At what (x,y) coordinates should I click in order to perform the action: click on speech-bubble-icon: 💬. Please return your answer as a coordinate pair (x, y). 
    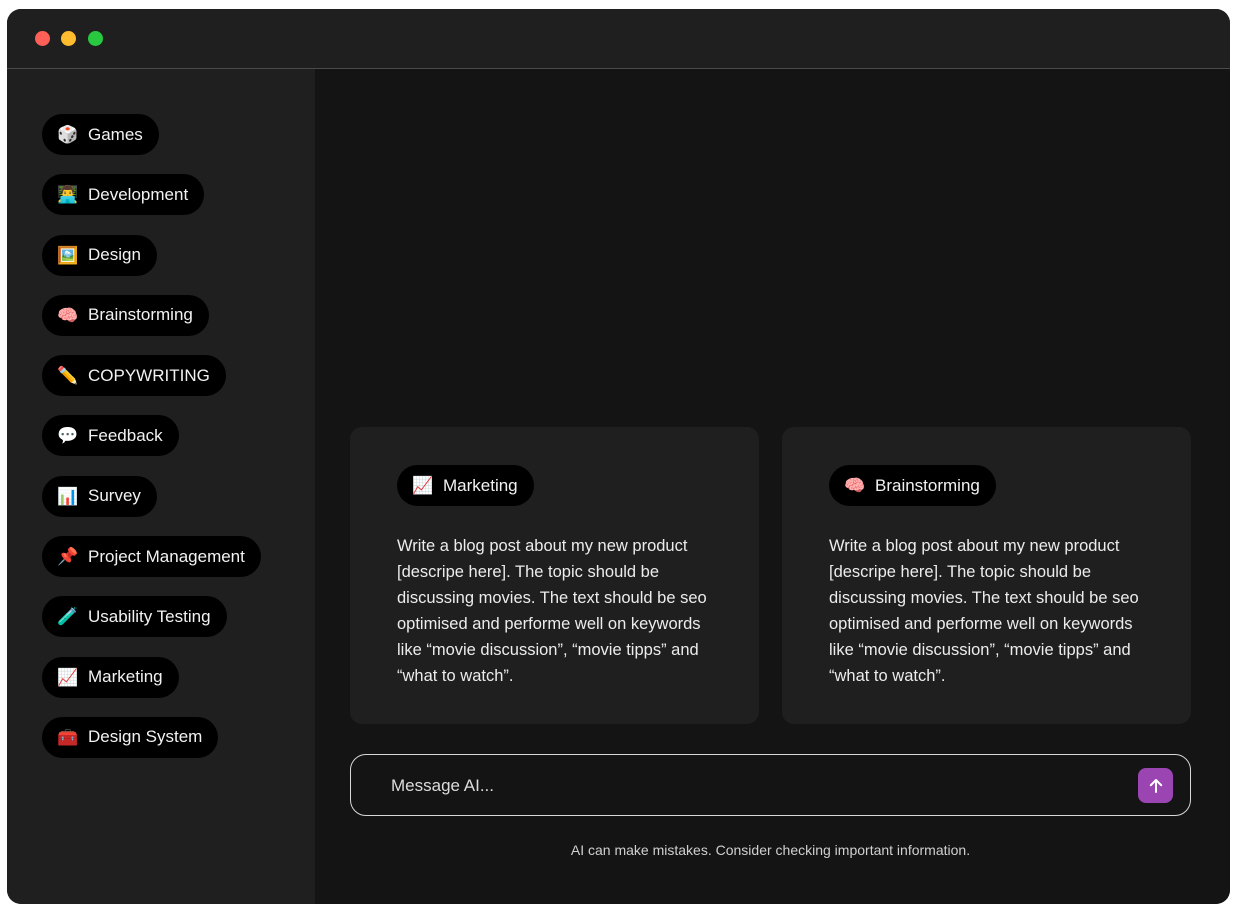
    Looking at the image, I should click on (68, 436).